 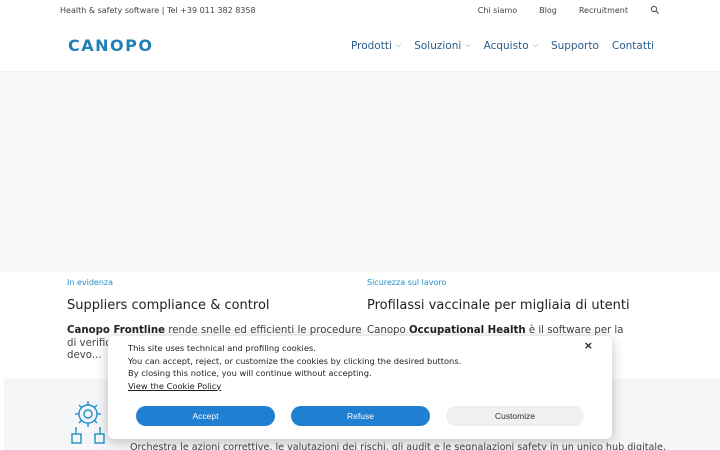 What do you see at coordinates (360, 416) in the screenshot?
I see `refuse-button: Refuse` at bounding box center [360, 416].